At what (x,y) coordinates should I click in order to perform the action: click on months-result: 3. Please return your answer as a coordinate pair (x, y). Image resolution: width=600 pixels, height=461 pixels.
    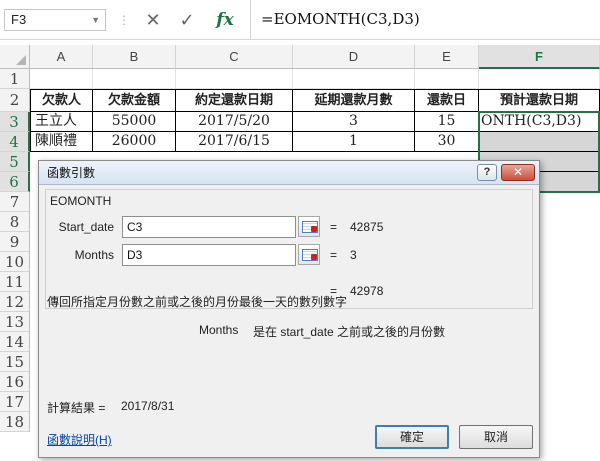
    Looking at the image, I should click on (353, 255).